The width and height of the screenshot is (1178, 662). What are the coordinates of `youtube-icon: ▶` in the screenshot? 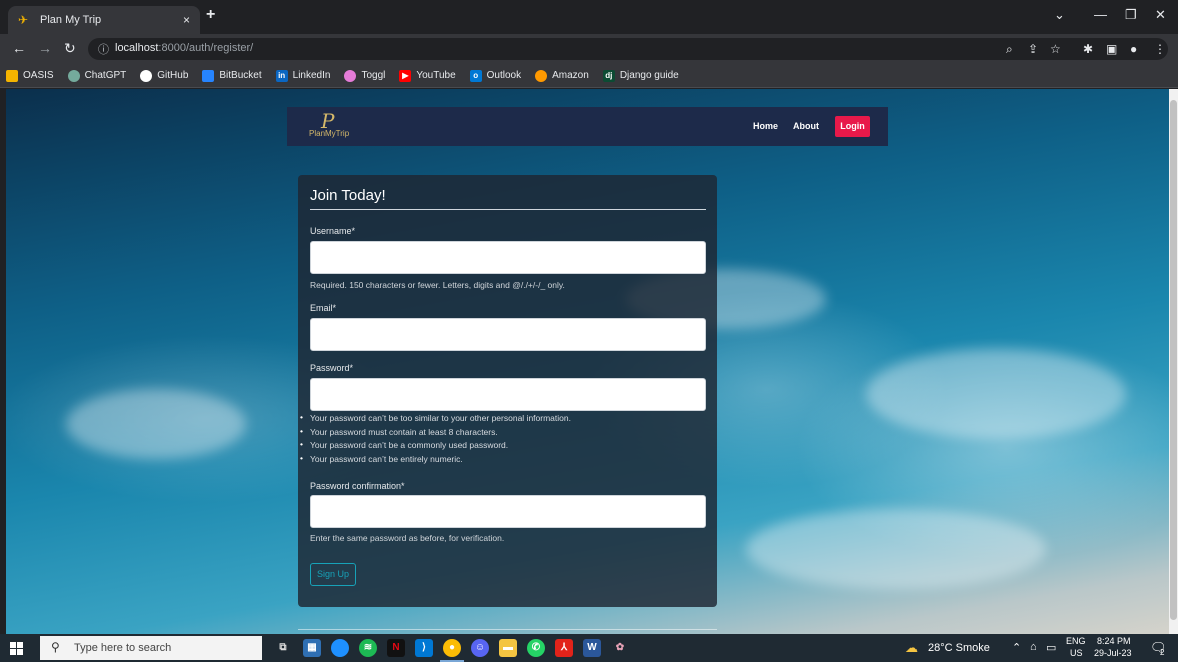 It's located at (405, 75).